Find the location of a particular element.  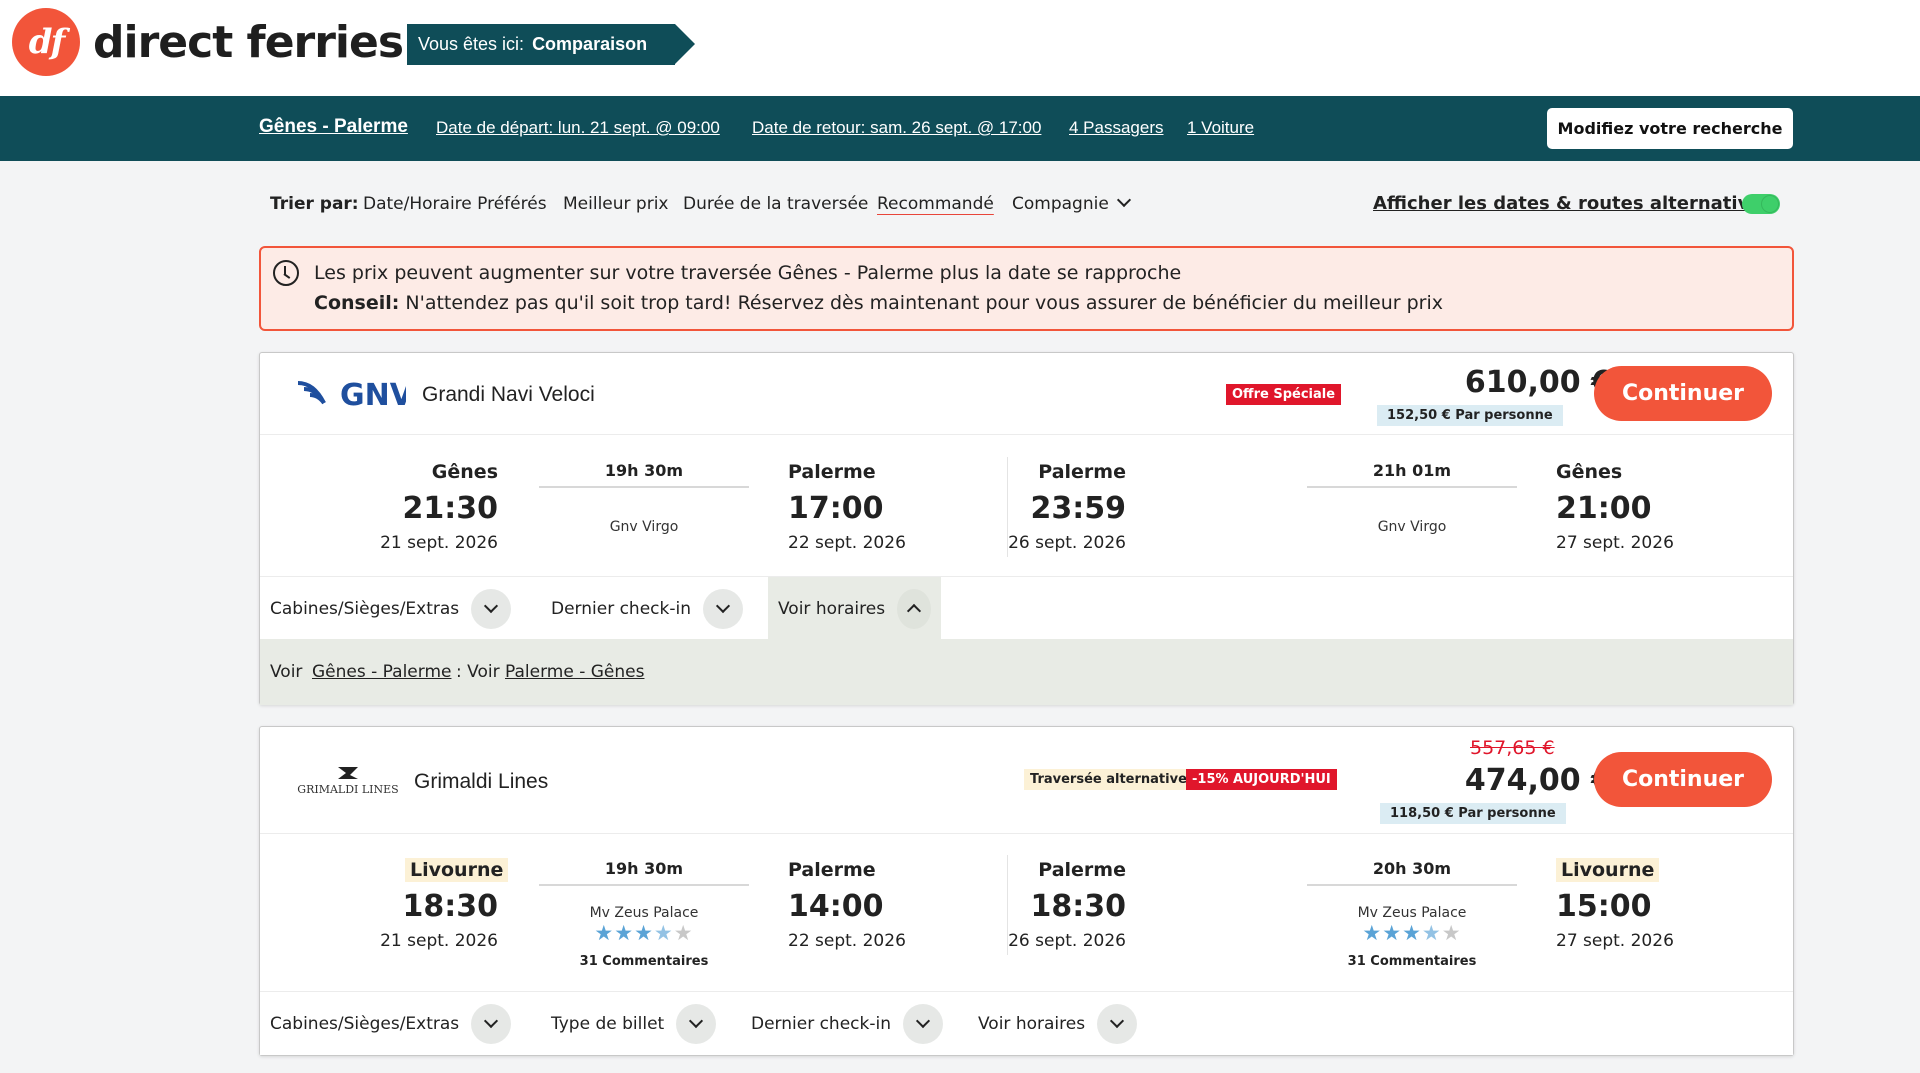

grimaldi-logo-text: GRIMALDI LINES is located at coordinates (347, 789).